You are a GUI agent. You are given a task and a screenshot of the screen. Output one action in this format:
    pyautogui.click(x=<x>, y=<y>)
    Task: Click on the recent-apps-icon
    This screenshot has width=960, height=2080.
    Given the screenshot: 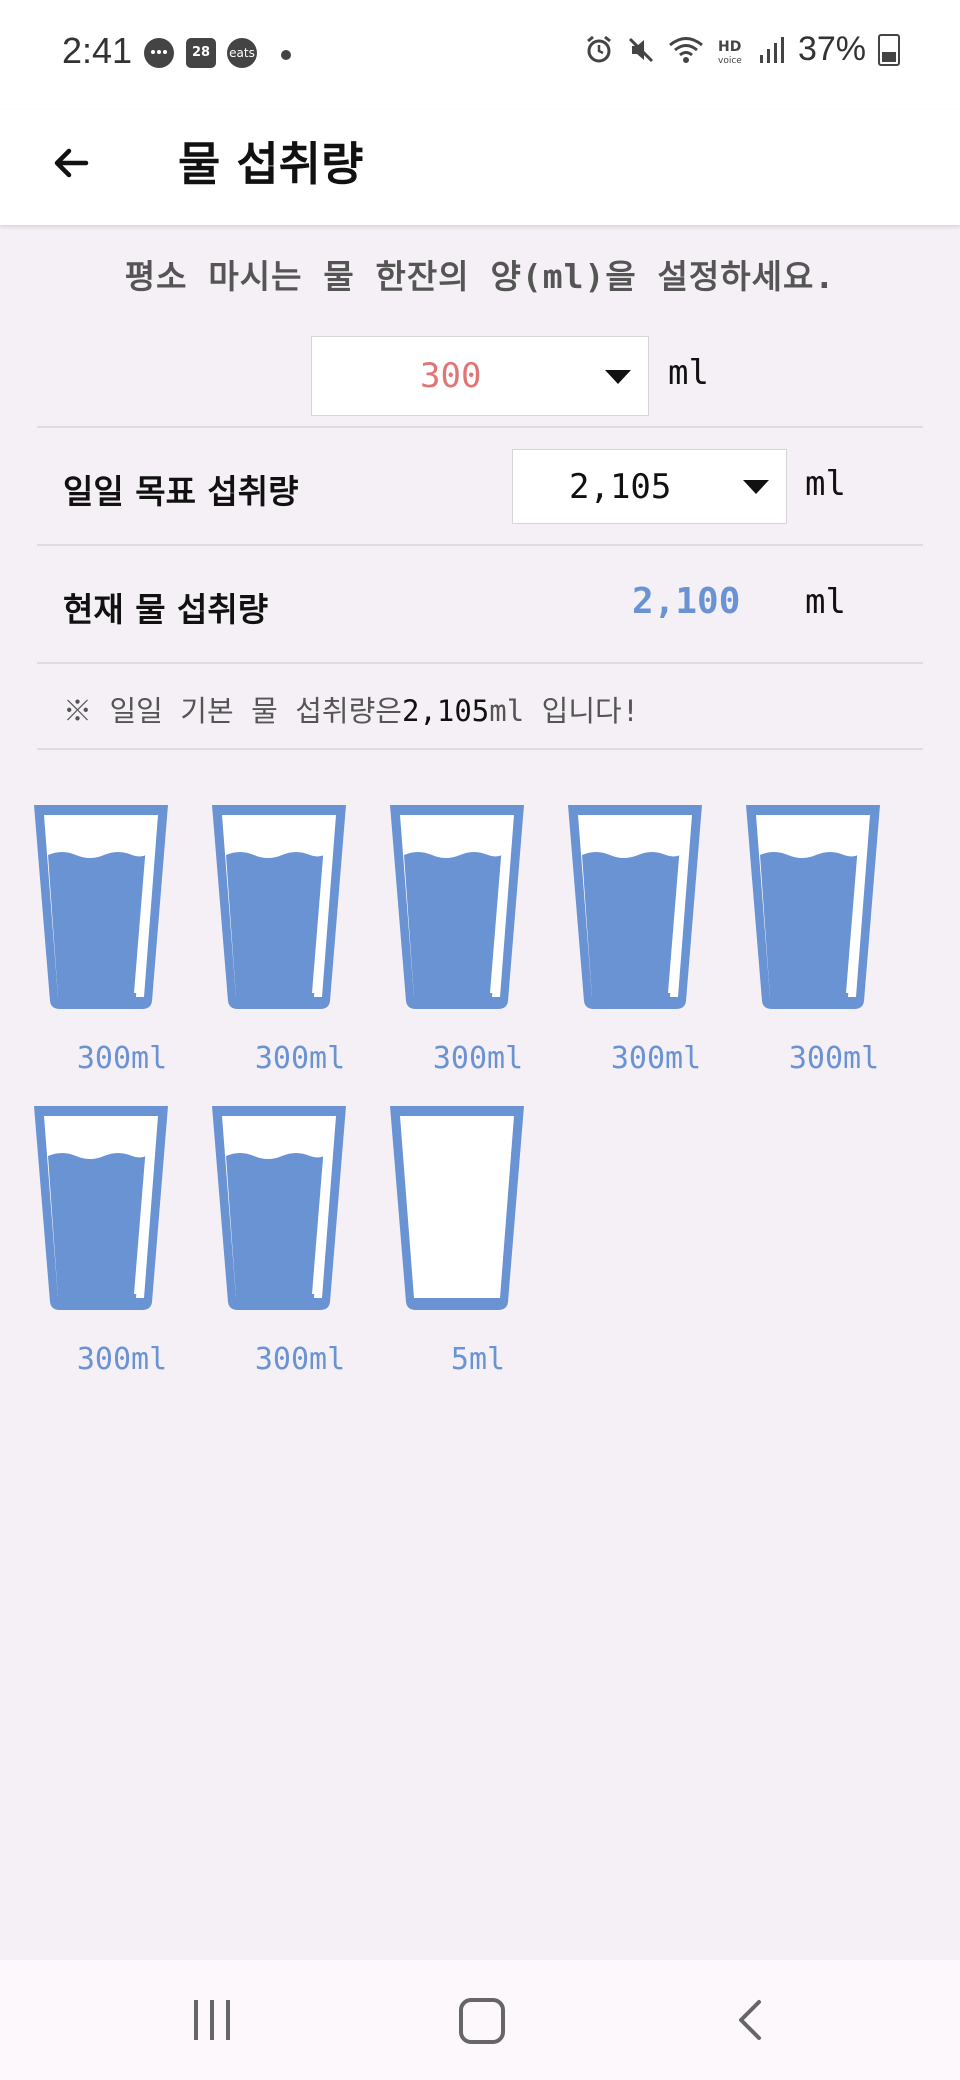 What is the action you would take?
    pyautogui.click(x=212, y=2020)
    